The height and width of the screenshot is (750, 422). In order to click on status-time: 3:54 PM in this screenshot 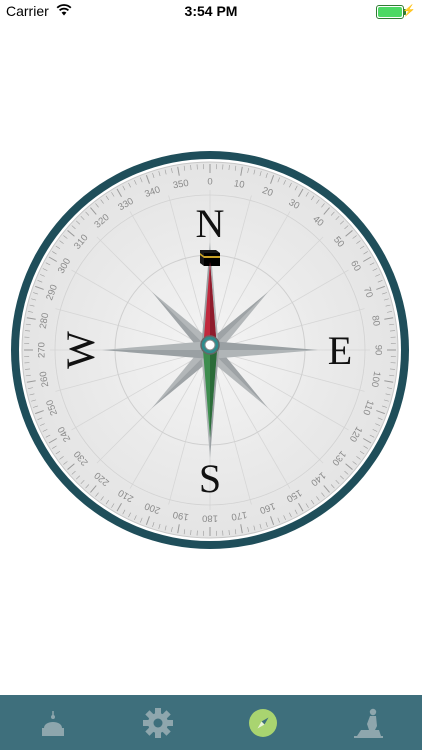, I will do `click(211, 11)`.